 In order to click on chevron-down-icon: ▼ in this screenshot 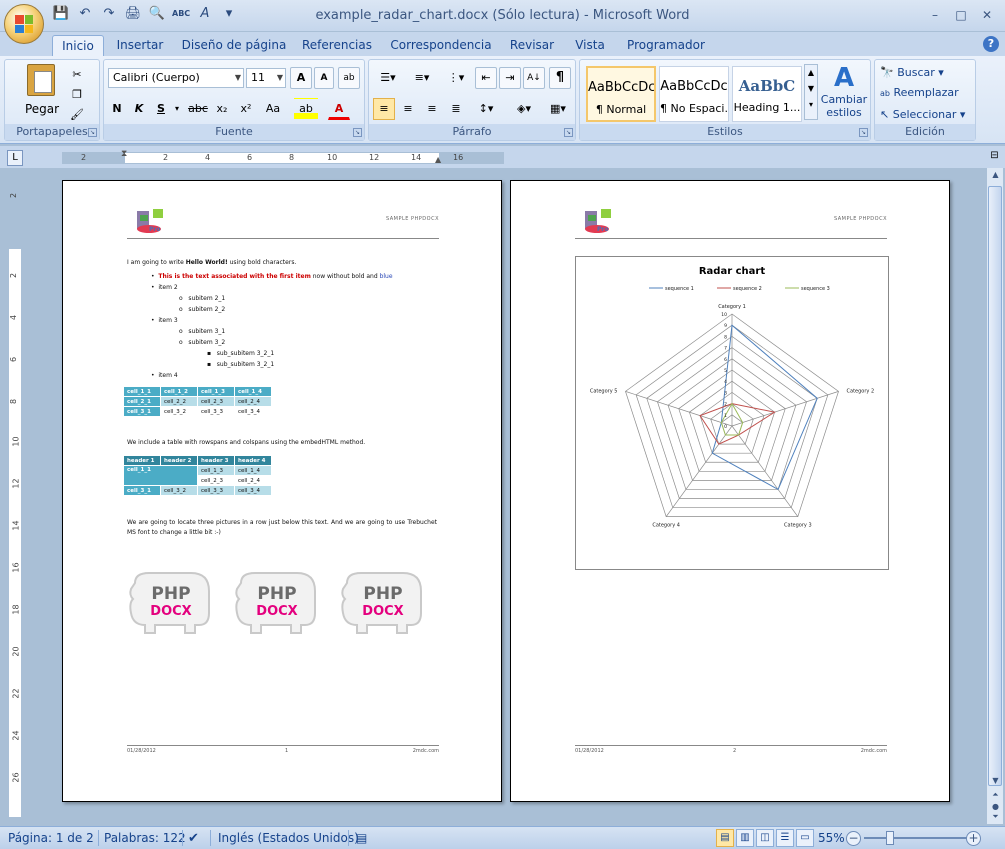, I will do `click(237, 77)`.